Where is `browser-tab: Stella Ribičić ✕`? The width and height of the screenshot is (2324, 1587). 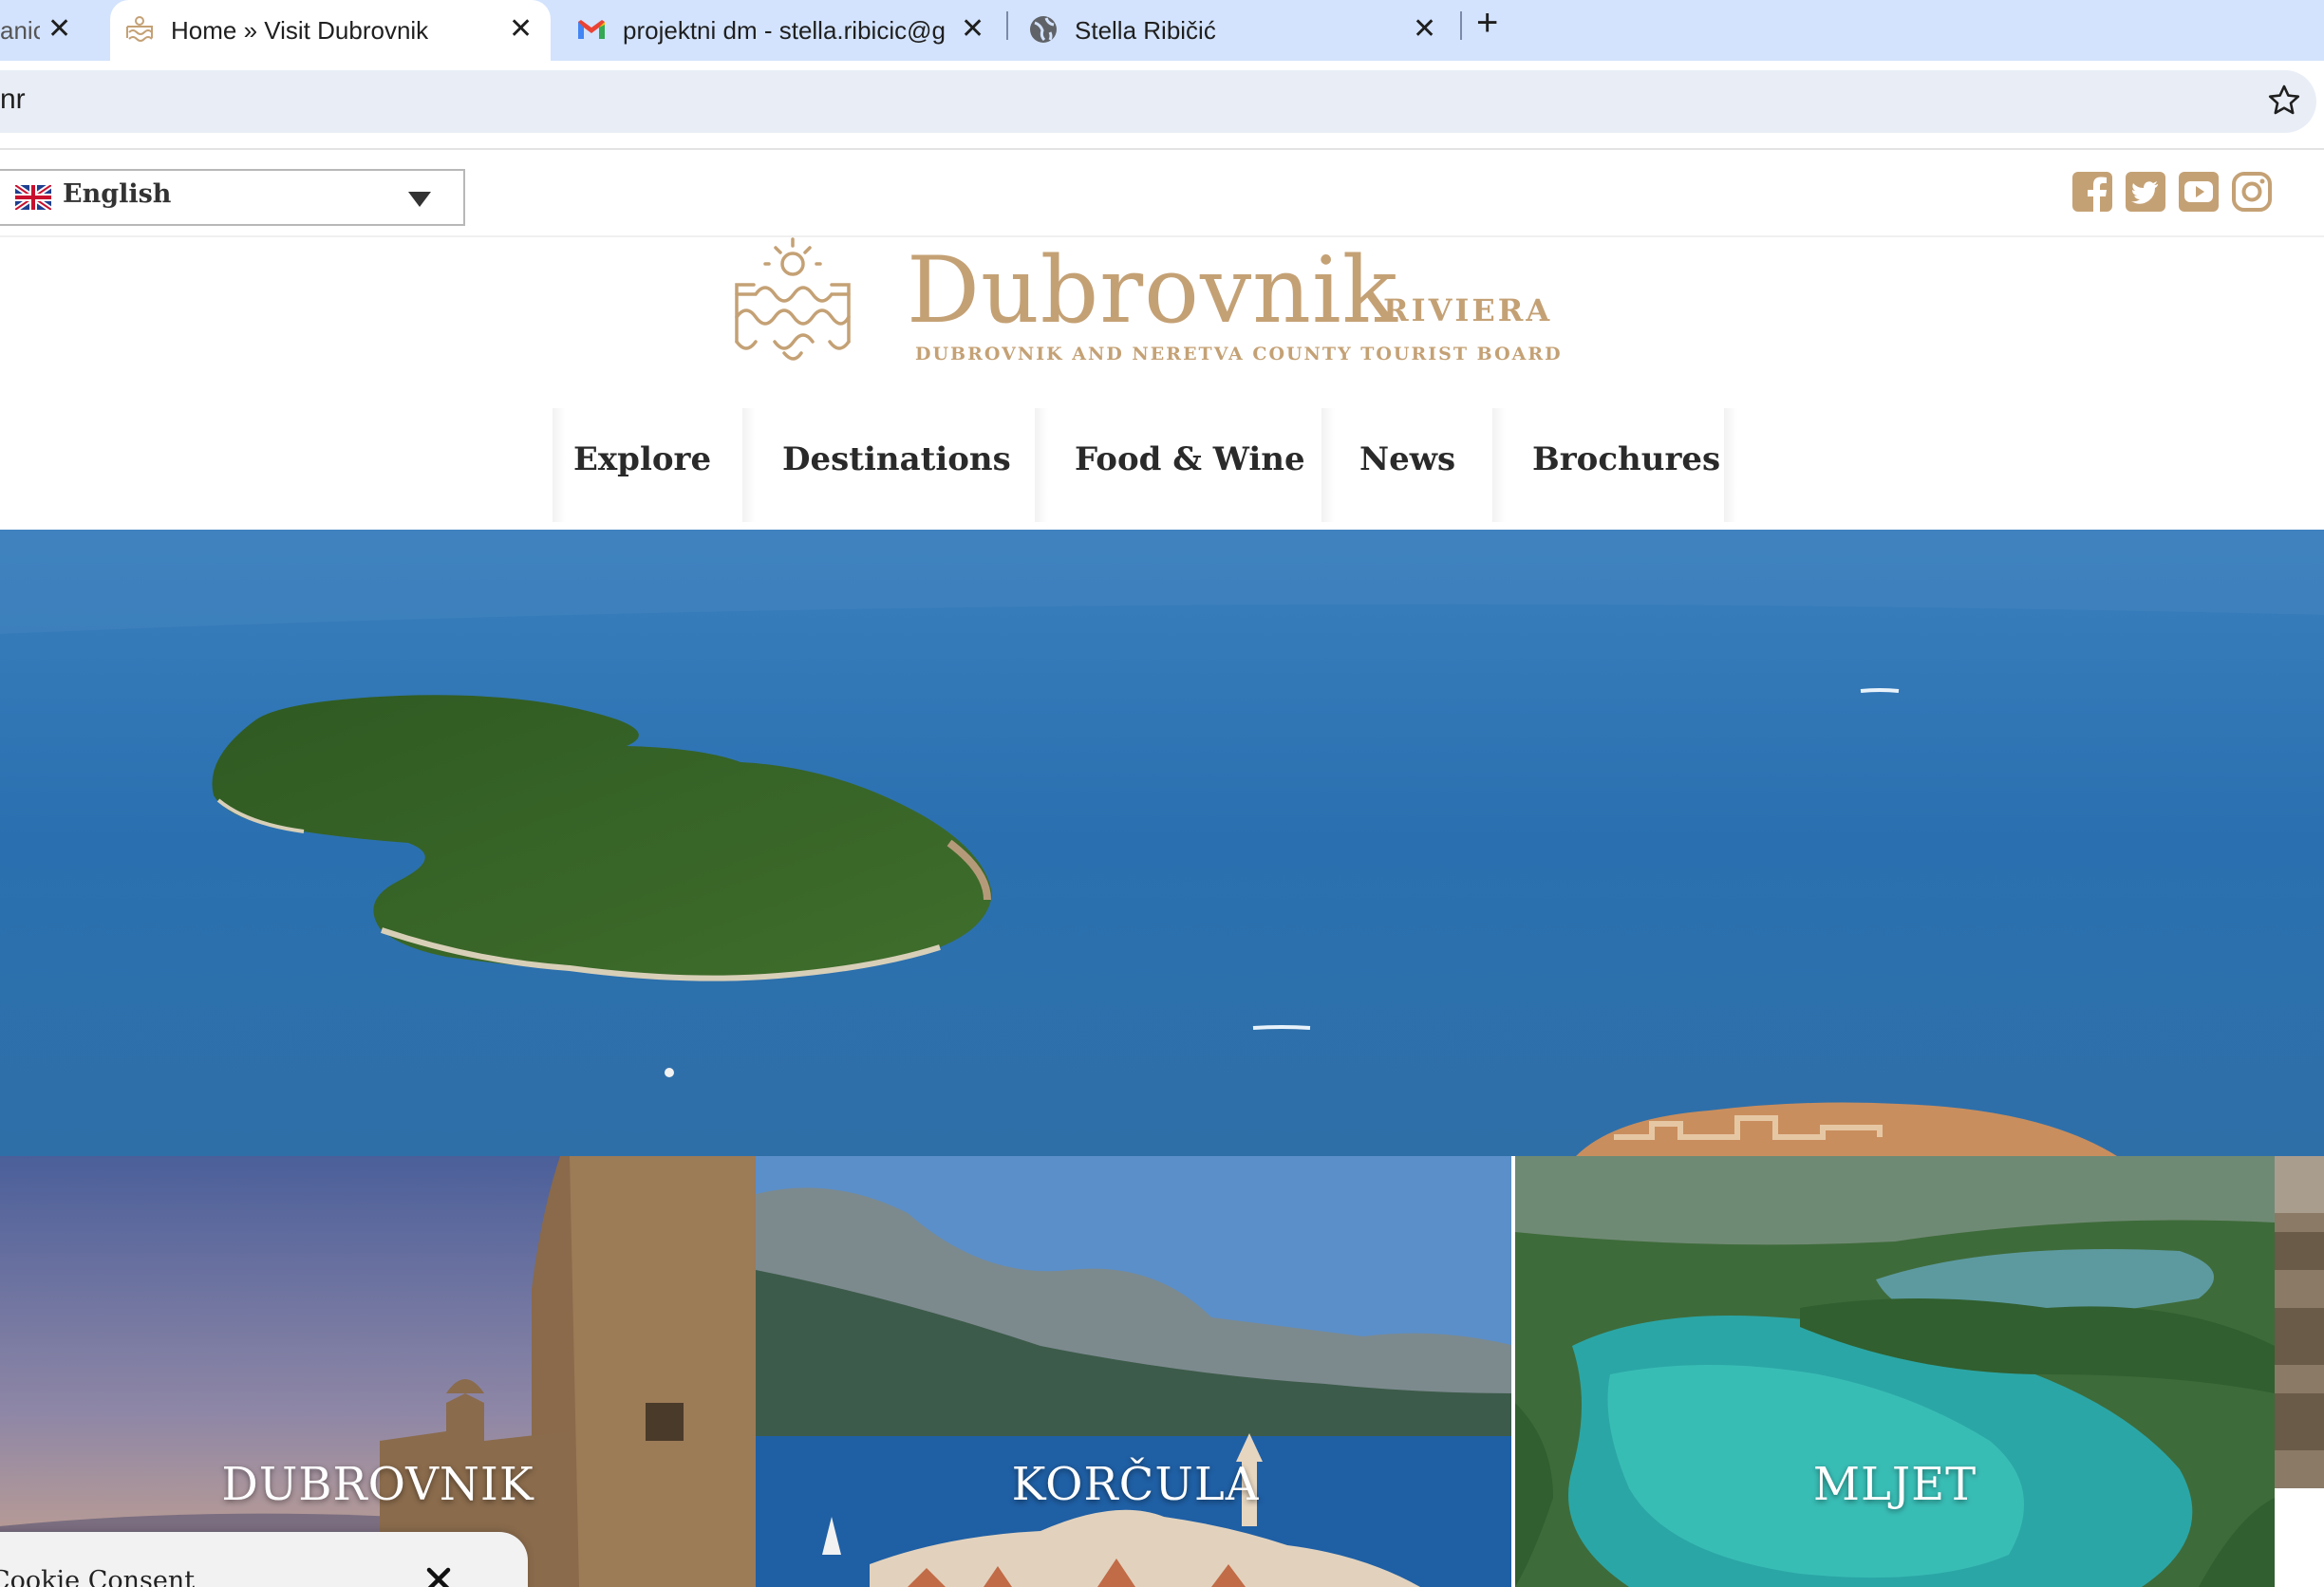 browser-tab: Stella Ribičić ✕ is located at coordinates (1237, 30).